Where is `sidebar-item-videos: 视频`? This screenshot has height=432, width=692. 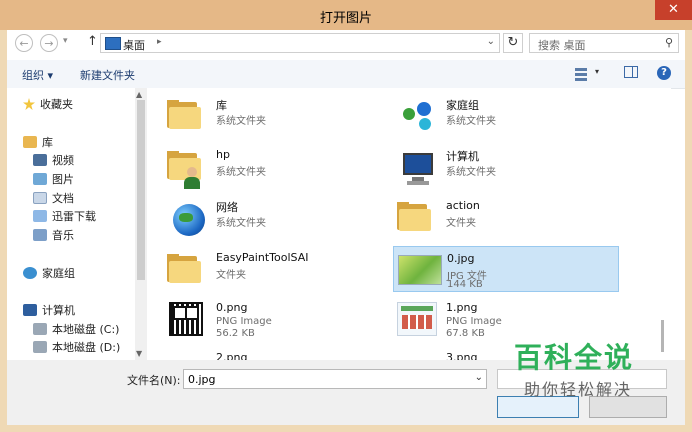
sidebar-item-videos: 视频 is located at coordinates (53, 160).